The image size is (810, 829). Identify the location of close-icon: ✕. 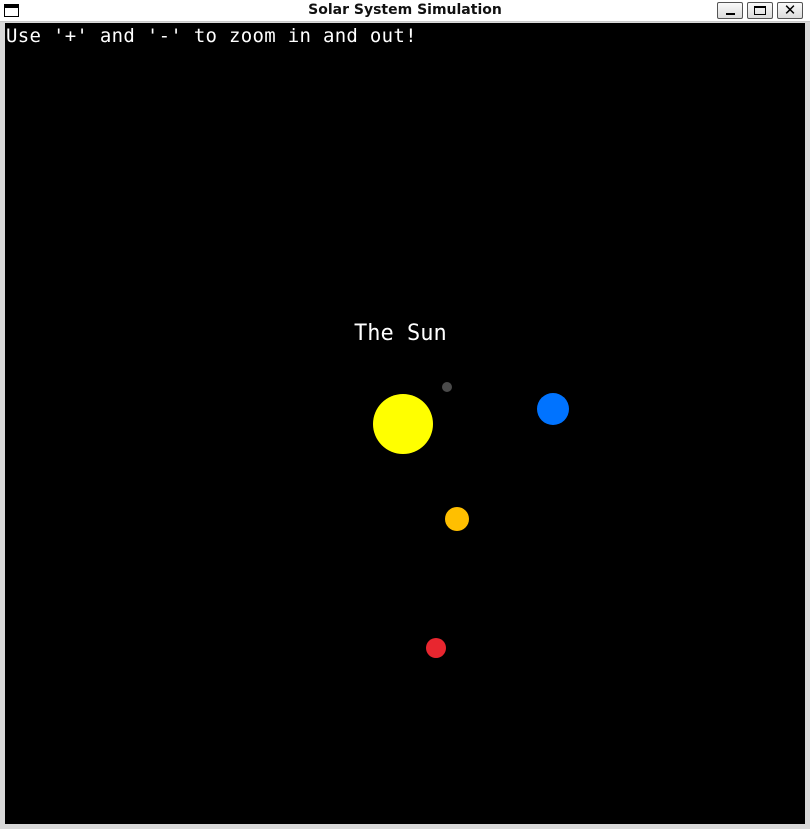
(790, 10).